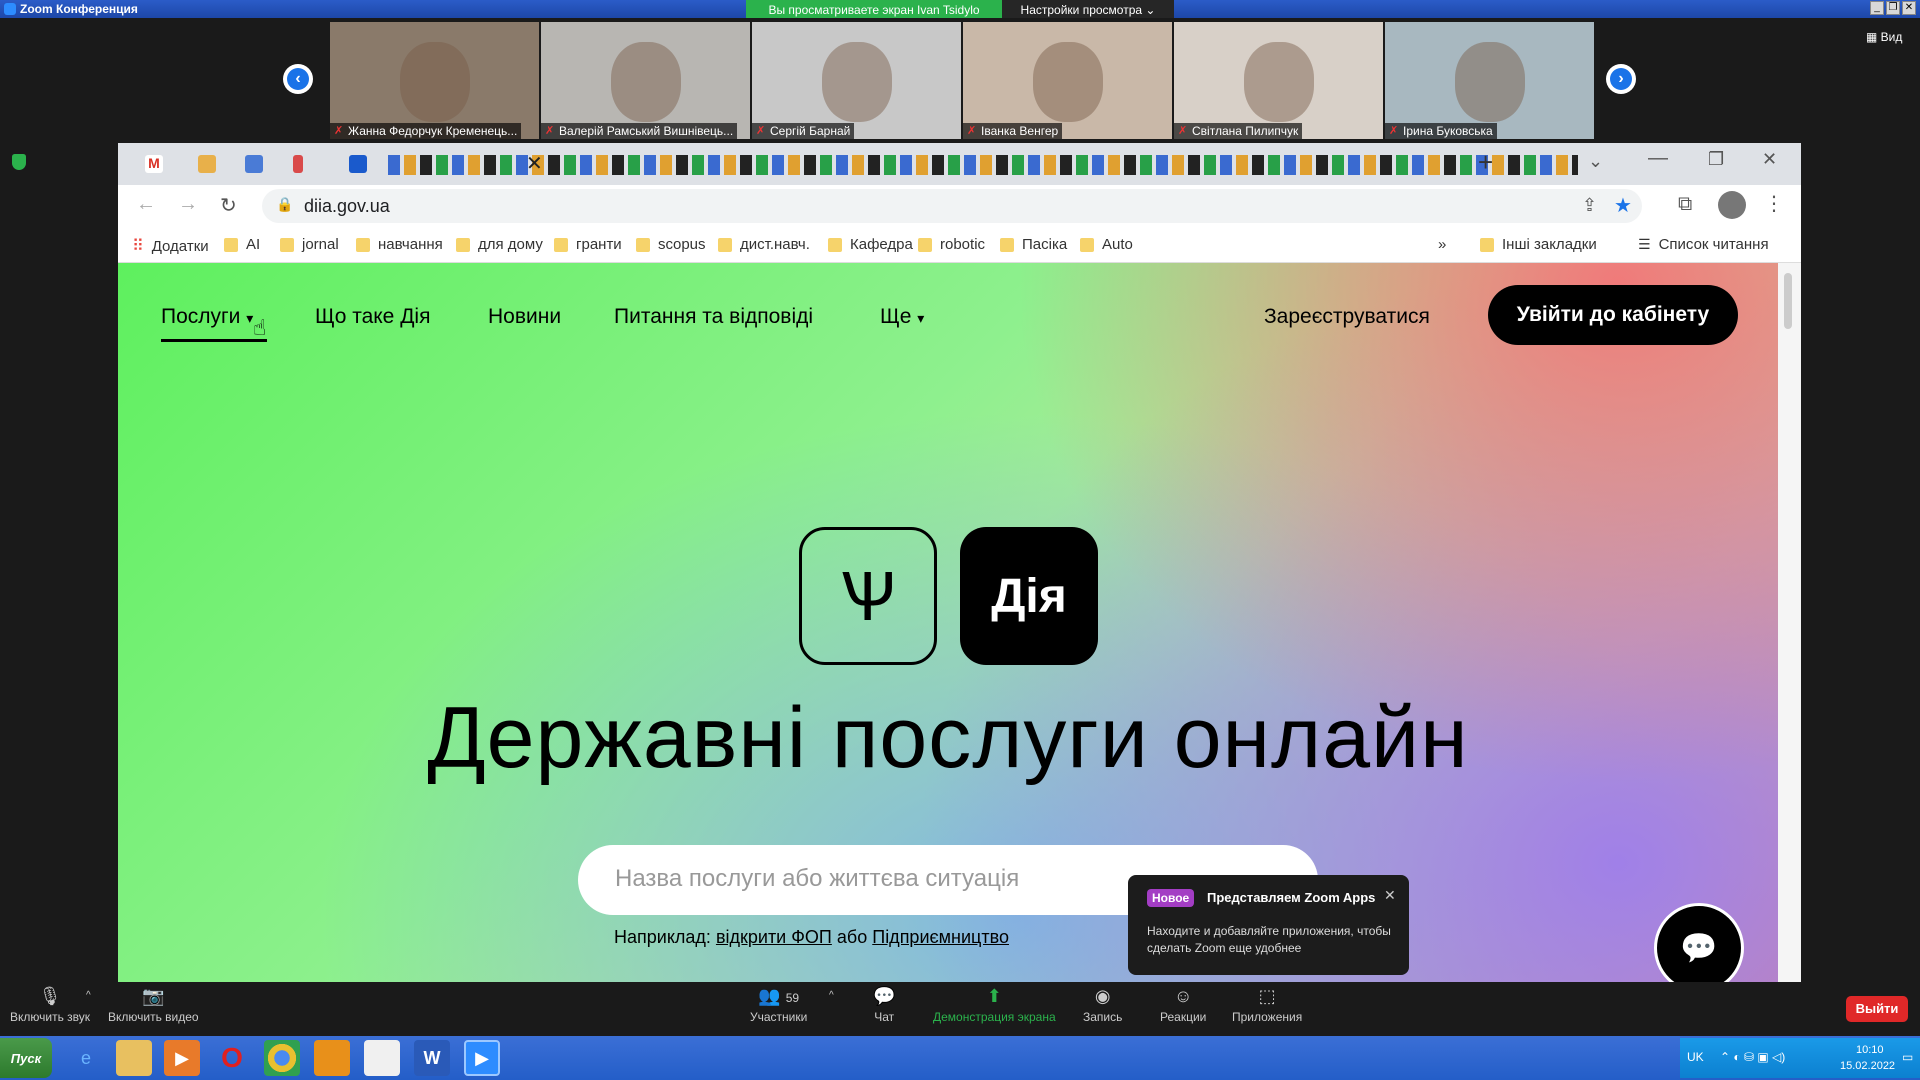 This screenshot has height=1080, width=1920. What do you see at coordinates (332, 1058) in the screenshot?
I see `app-icon` at bounding box center [332, 1058].